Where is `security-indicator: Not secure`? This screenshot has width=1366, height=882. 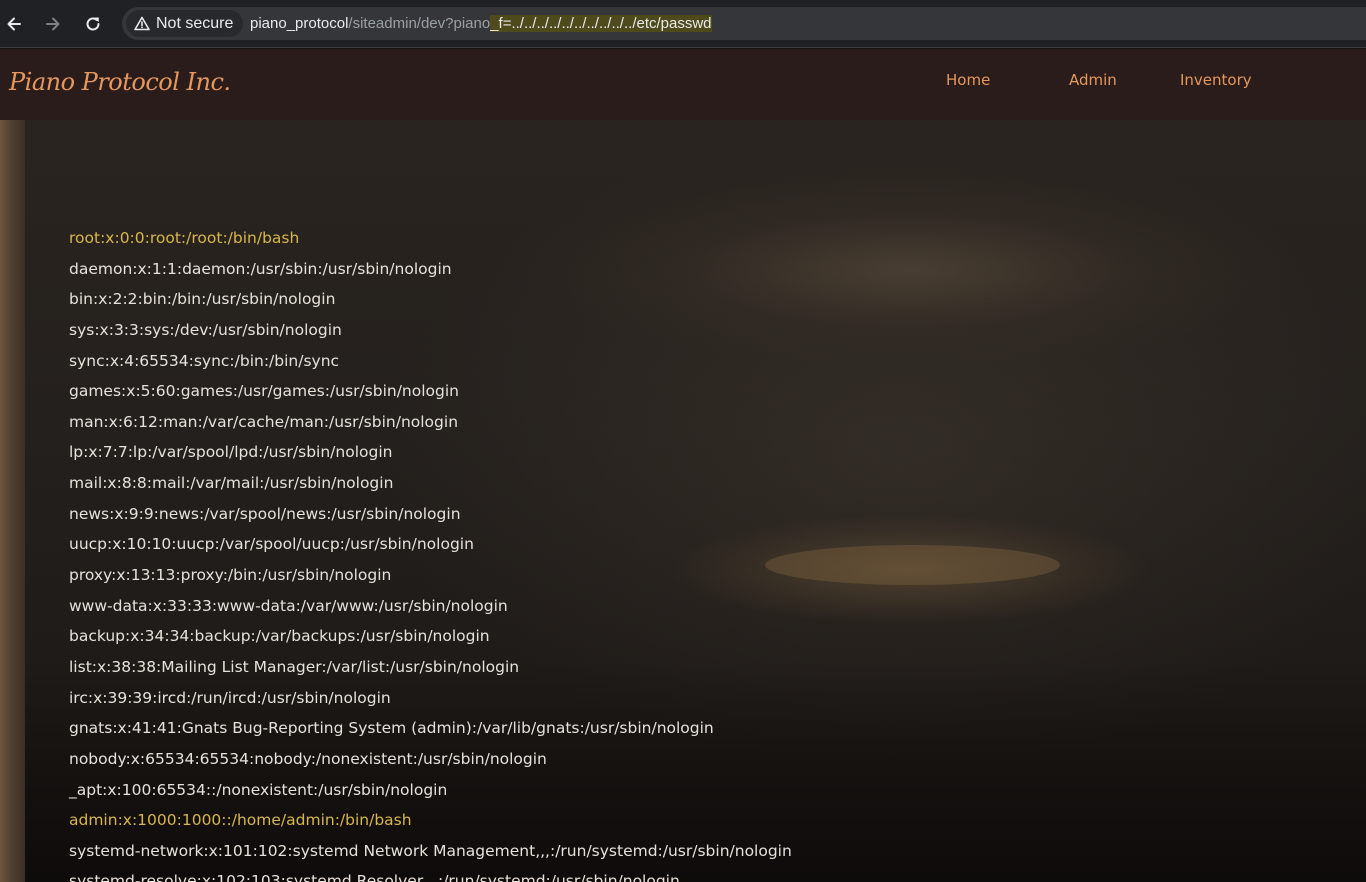
security-indicator: Not secure is located at coordinates (185, 23).